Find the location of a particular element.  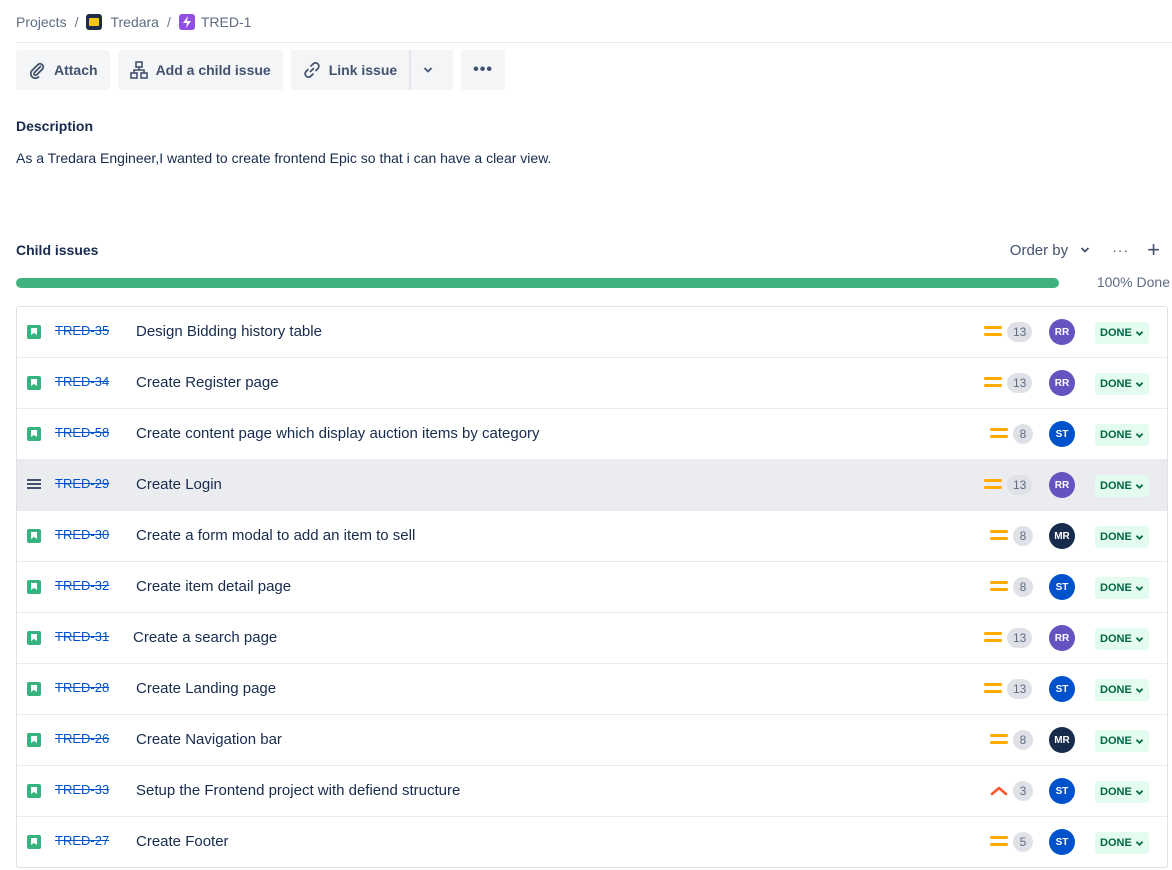

order-by-dropdown: Order by is located at coordinates (1050, 250).